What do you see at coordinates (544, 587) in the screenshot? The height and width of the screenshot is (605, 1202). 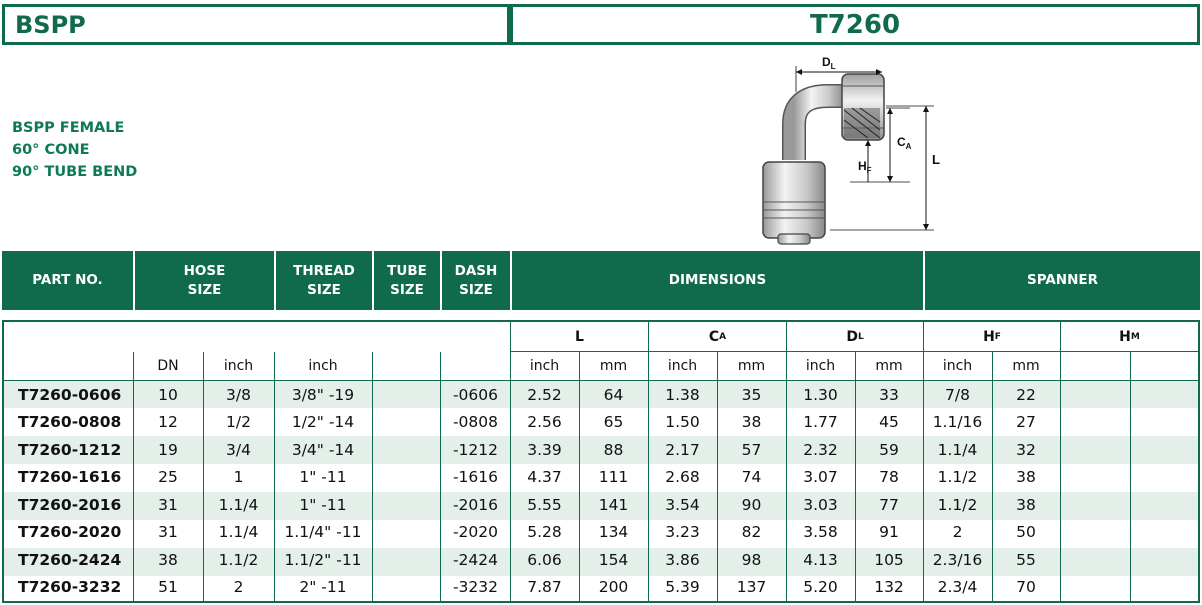 I see `l-inch-cell: 7.87` at bounding box center [544, 587].